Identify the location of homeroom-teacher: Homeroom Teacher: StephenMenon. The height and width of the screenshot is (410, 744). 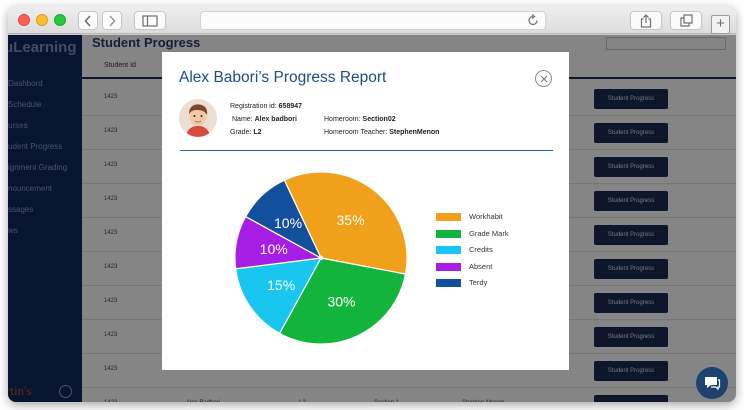
(381, 132).